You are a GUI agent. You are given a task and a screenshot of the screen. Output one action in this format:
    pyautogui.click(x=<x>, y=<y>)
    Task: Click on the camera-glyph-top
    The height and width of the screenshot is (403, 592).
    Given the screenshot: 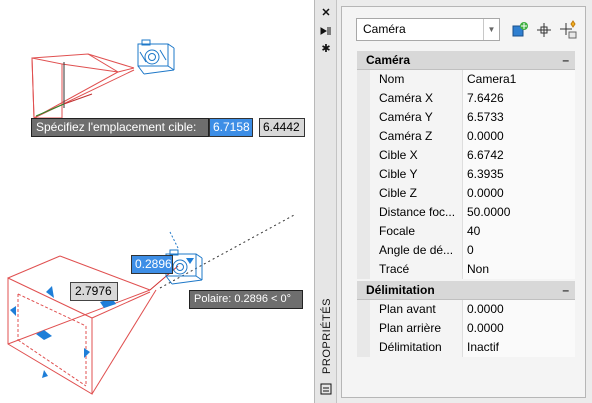 What is the action you would take?
    pyautogui.click(x=156, y=57)
    